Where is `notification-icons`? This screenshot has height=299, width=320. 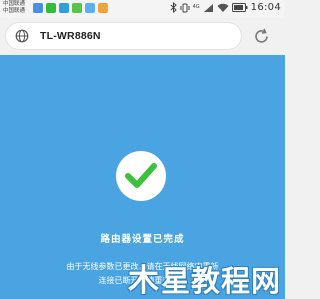 notification-icons is located at coordinates (70, 8).